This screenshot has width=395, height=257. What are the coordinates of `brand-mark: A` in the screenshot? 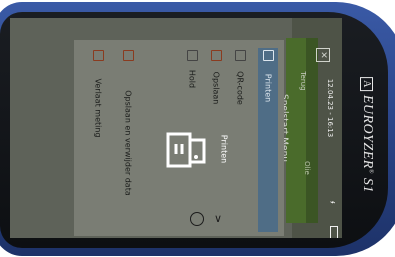 It's located at (366, 84).